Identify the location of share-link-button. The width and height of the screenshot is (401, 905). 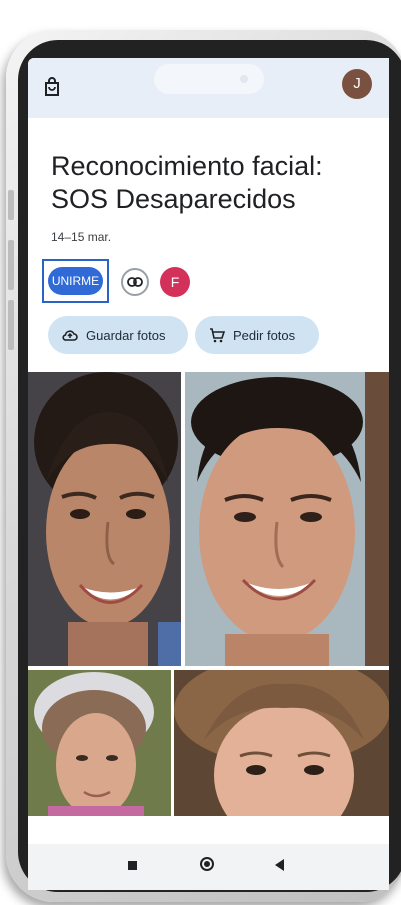
(135, 282).